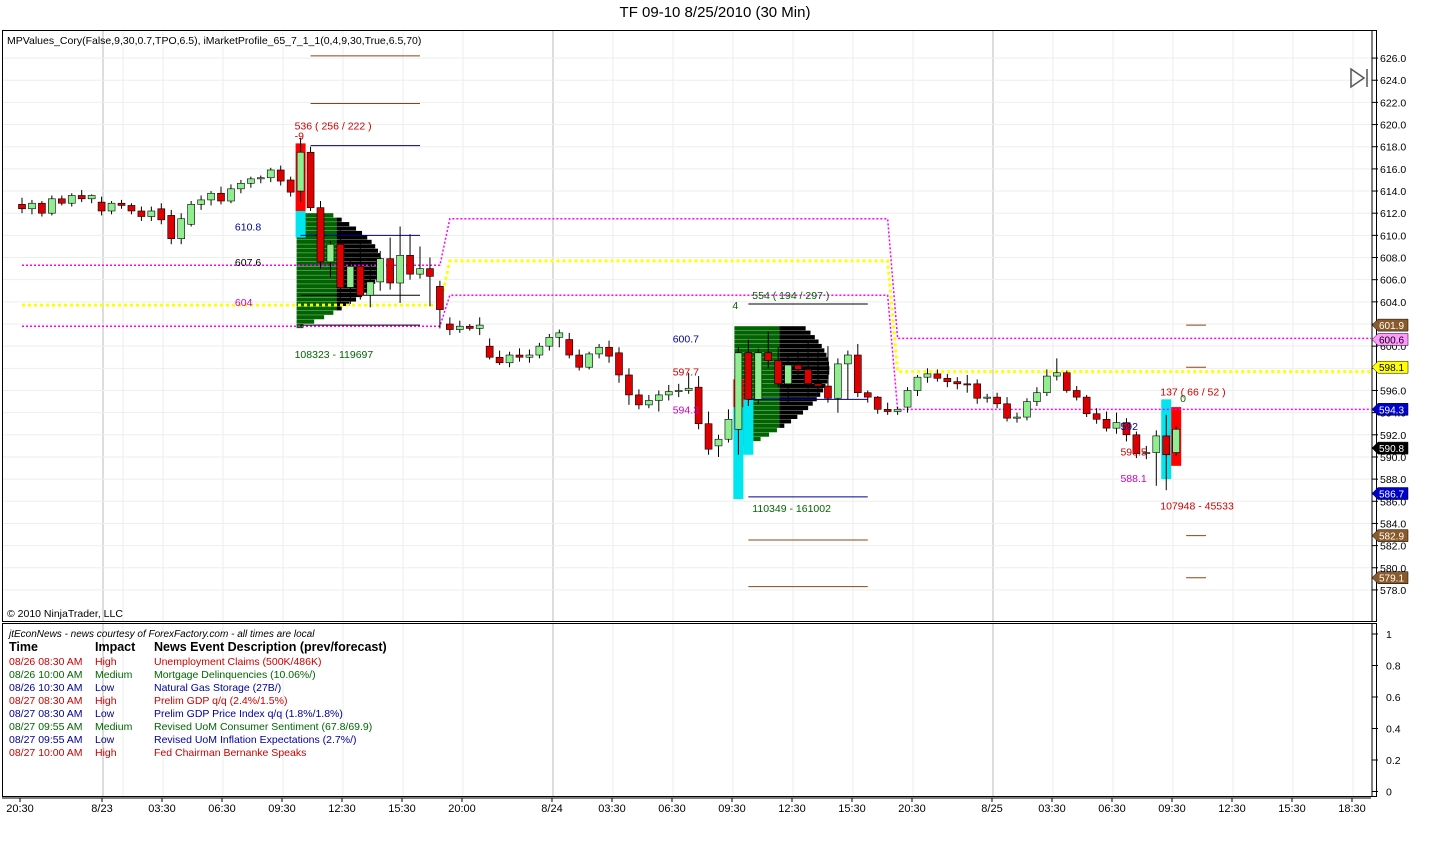  Describe the element at coordinates (1390, 367) in the screenshot. I see `price-marker-2: 598.1` at that location.